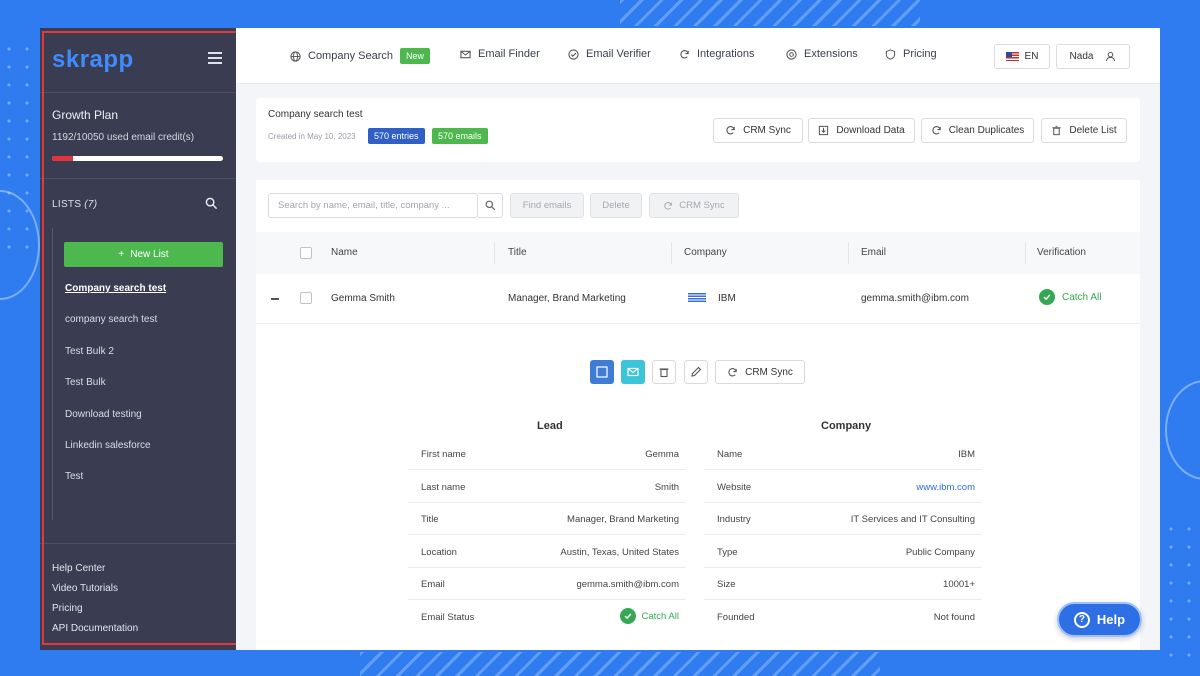 The height and width of the screenshot is (676, 1200). What do you see at coordinates (396, 136) in the screenshot?
I see `entries-badge: 570 entries` at bounding box center [396, 136].